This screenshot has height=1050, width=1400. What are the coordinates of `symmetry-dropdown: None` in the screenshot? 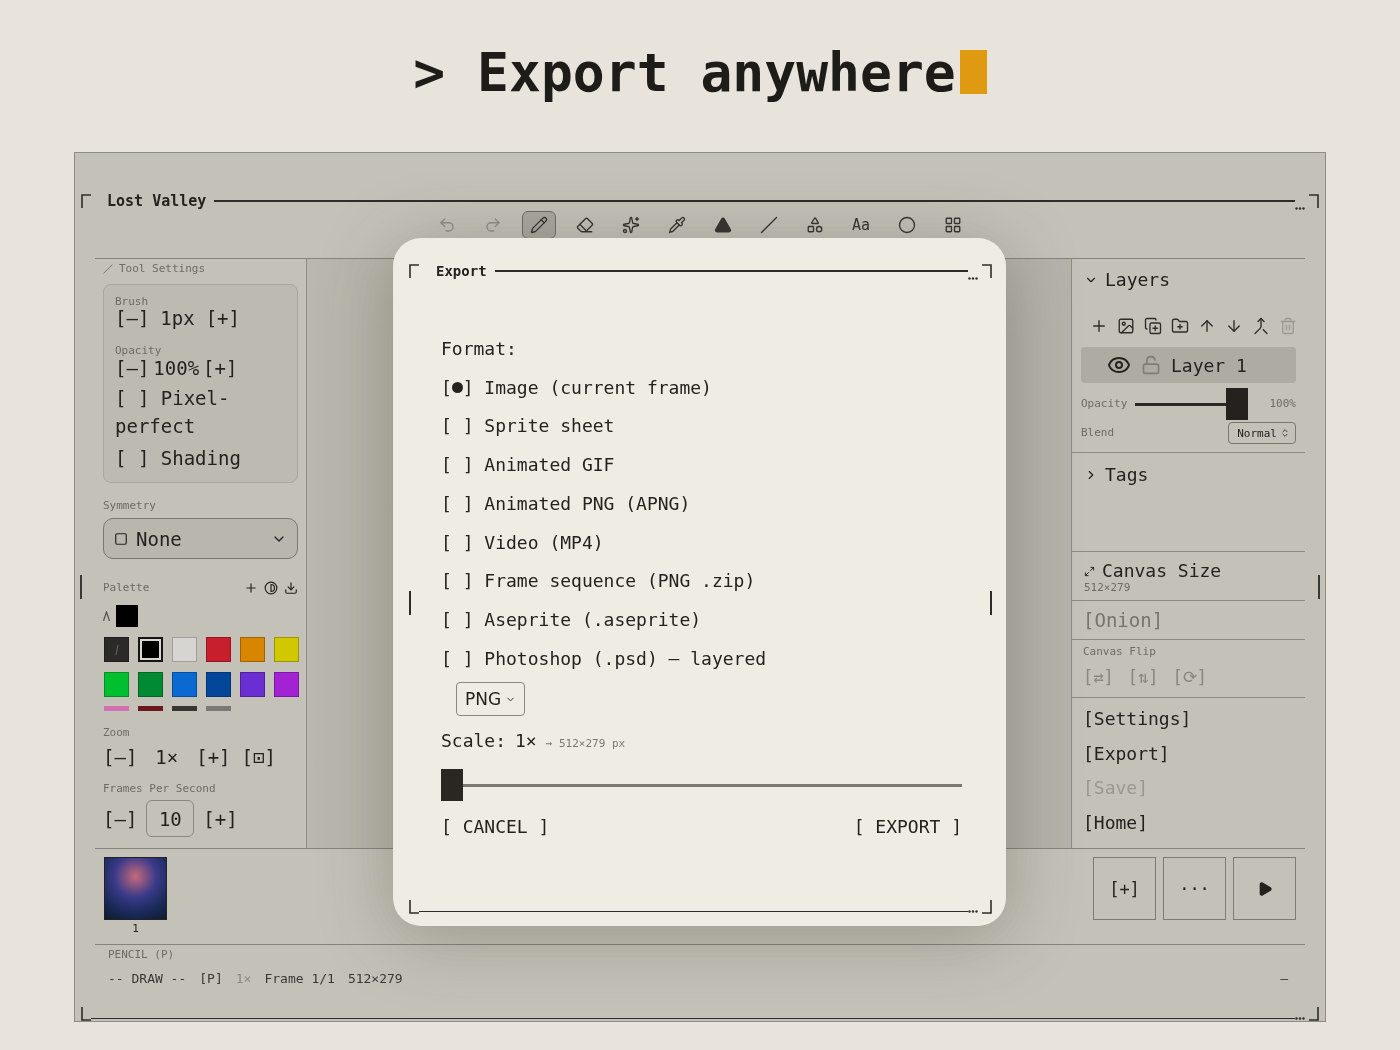 It's located at (200, 538).